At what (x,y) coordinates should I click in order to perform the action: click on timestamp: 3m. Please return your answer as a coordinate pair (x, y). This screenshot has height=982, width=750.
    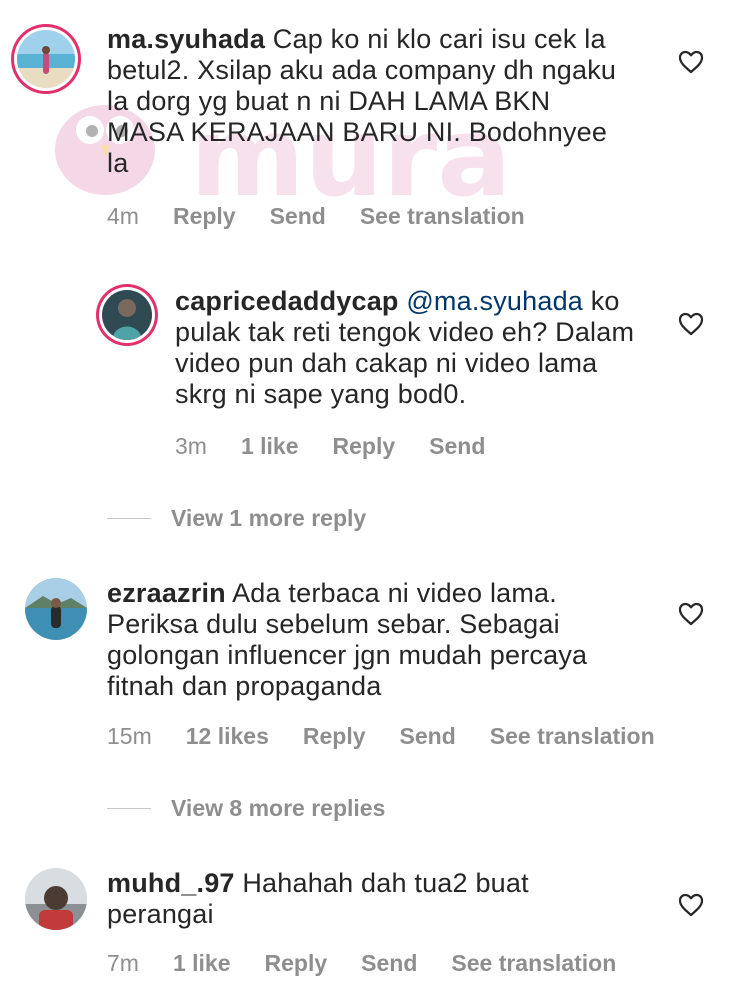
    Looking at the image, I should click on (191, 446).